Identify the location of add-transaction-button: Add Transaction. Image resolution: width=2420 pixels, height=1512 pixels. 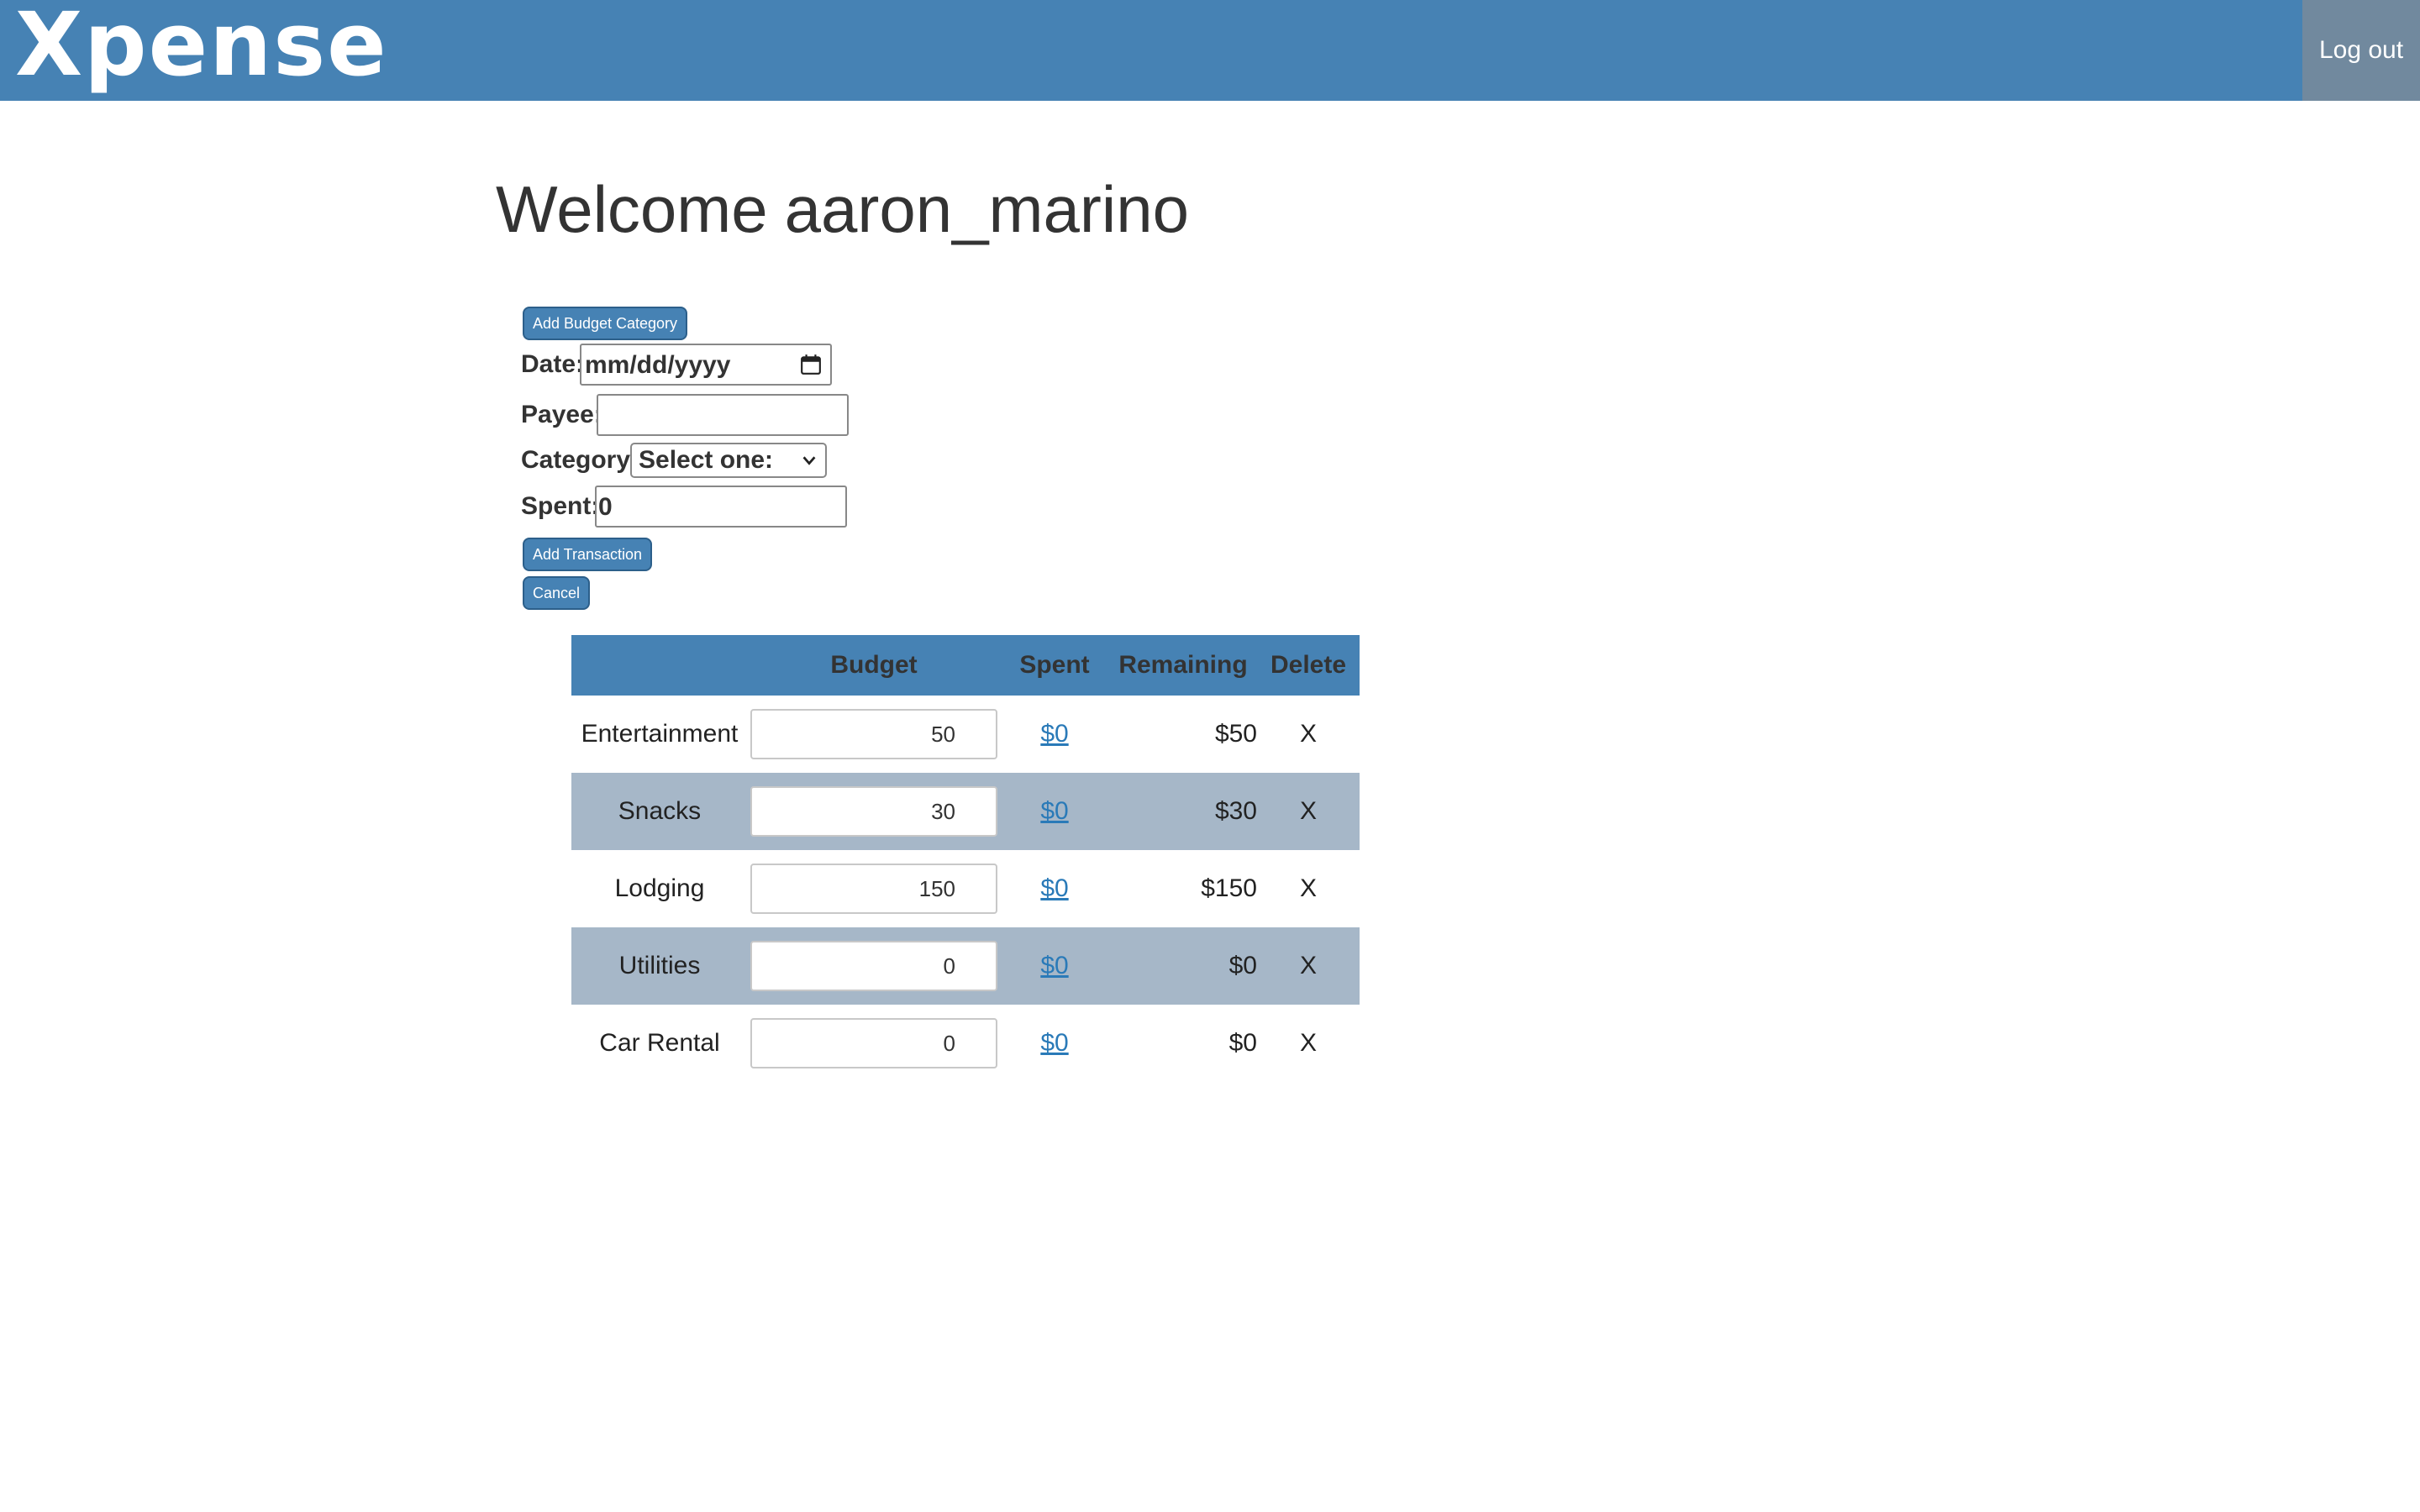
(587, 554).